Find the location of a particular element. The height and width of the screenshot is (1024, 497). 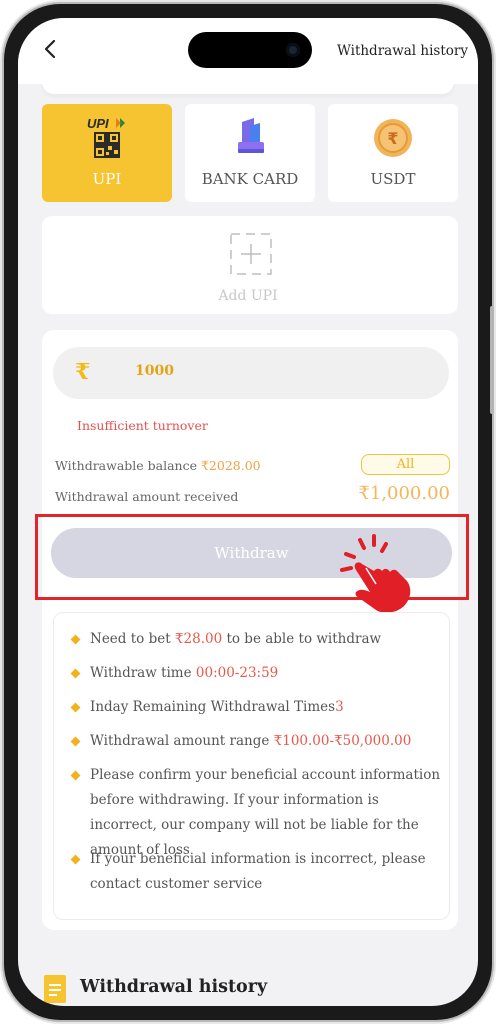

withdrawable-balance-label: Withdrawable balance is located at coordinates (128, 465).